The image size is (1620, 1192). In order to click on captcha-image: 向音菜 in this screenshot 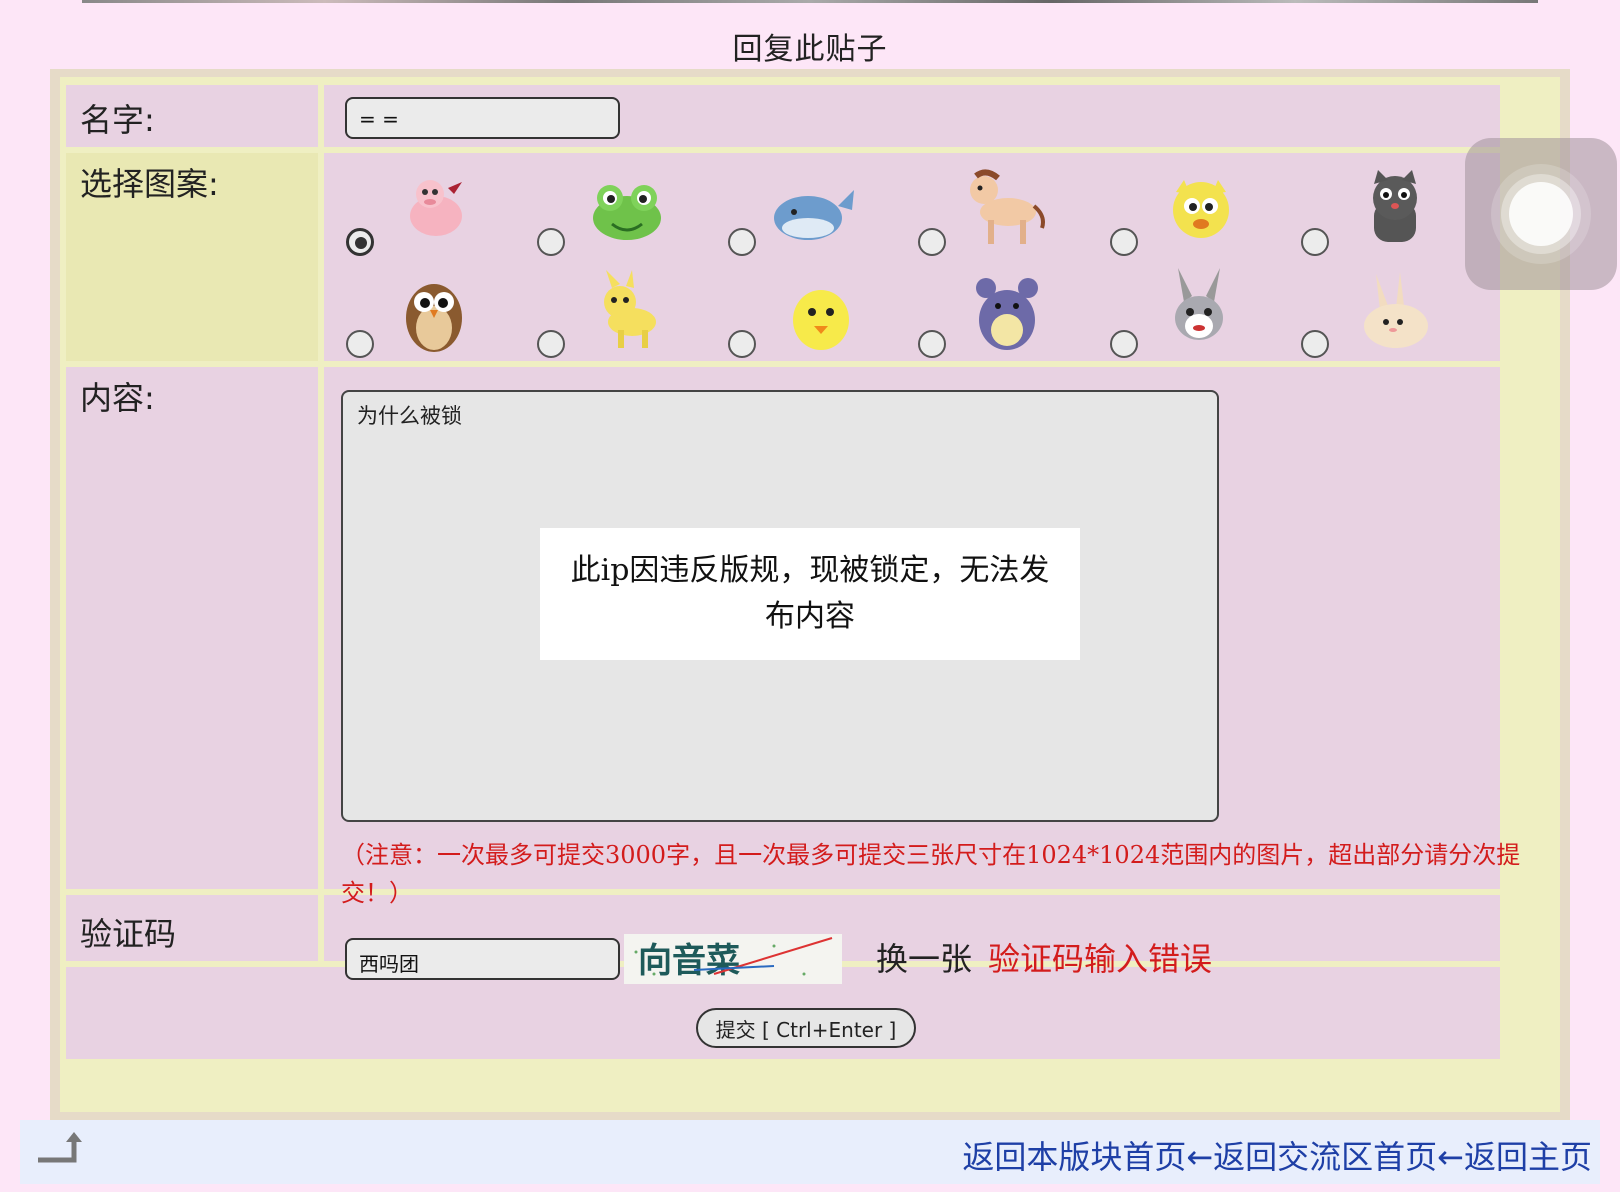, I will do `click(733, 959)`.